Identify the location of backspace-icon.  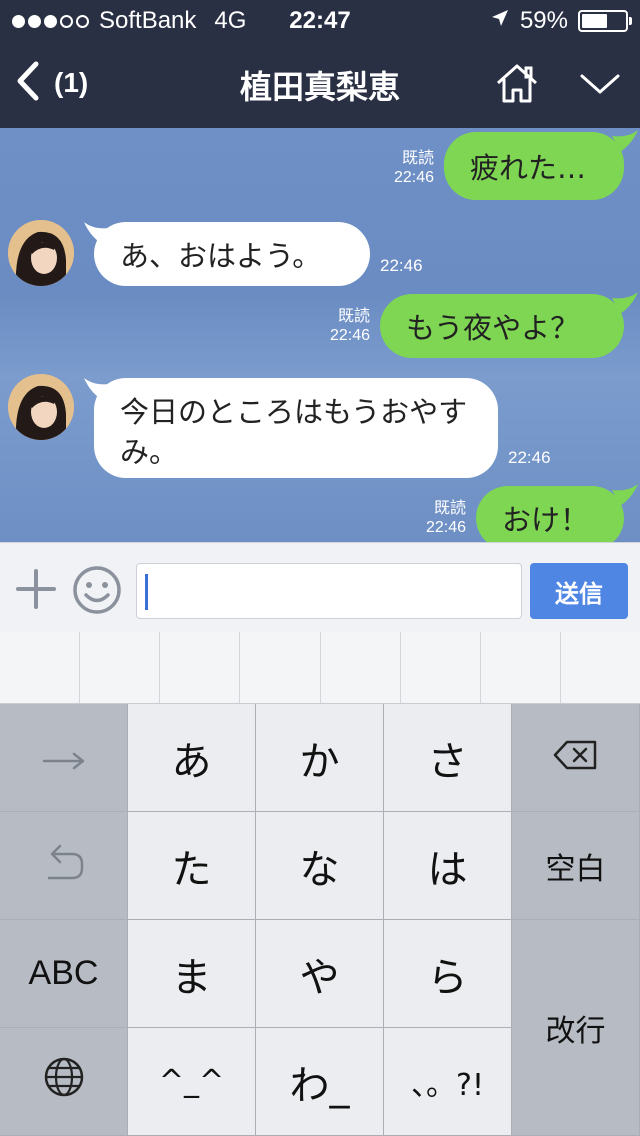
(576, 758).